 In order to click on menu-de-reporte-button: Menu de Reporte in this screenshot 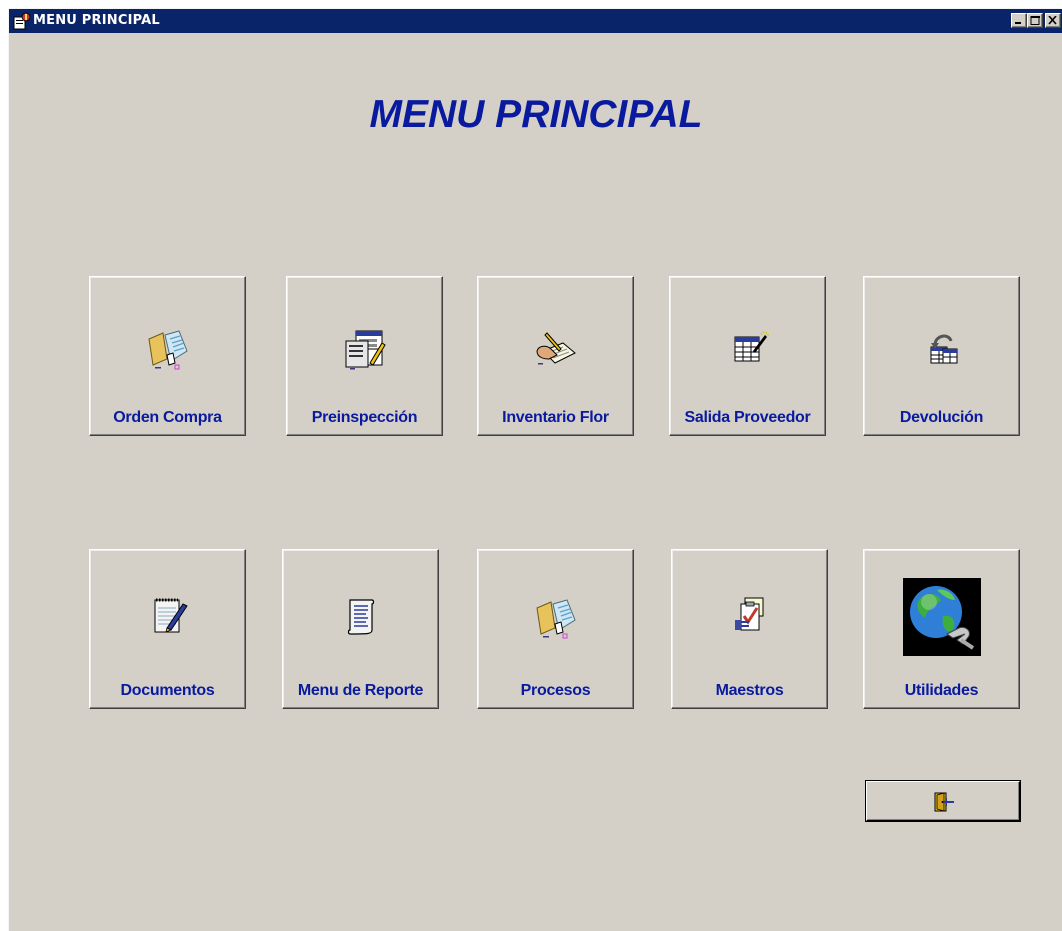, I will do `click(360, 629)`.